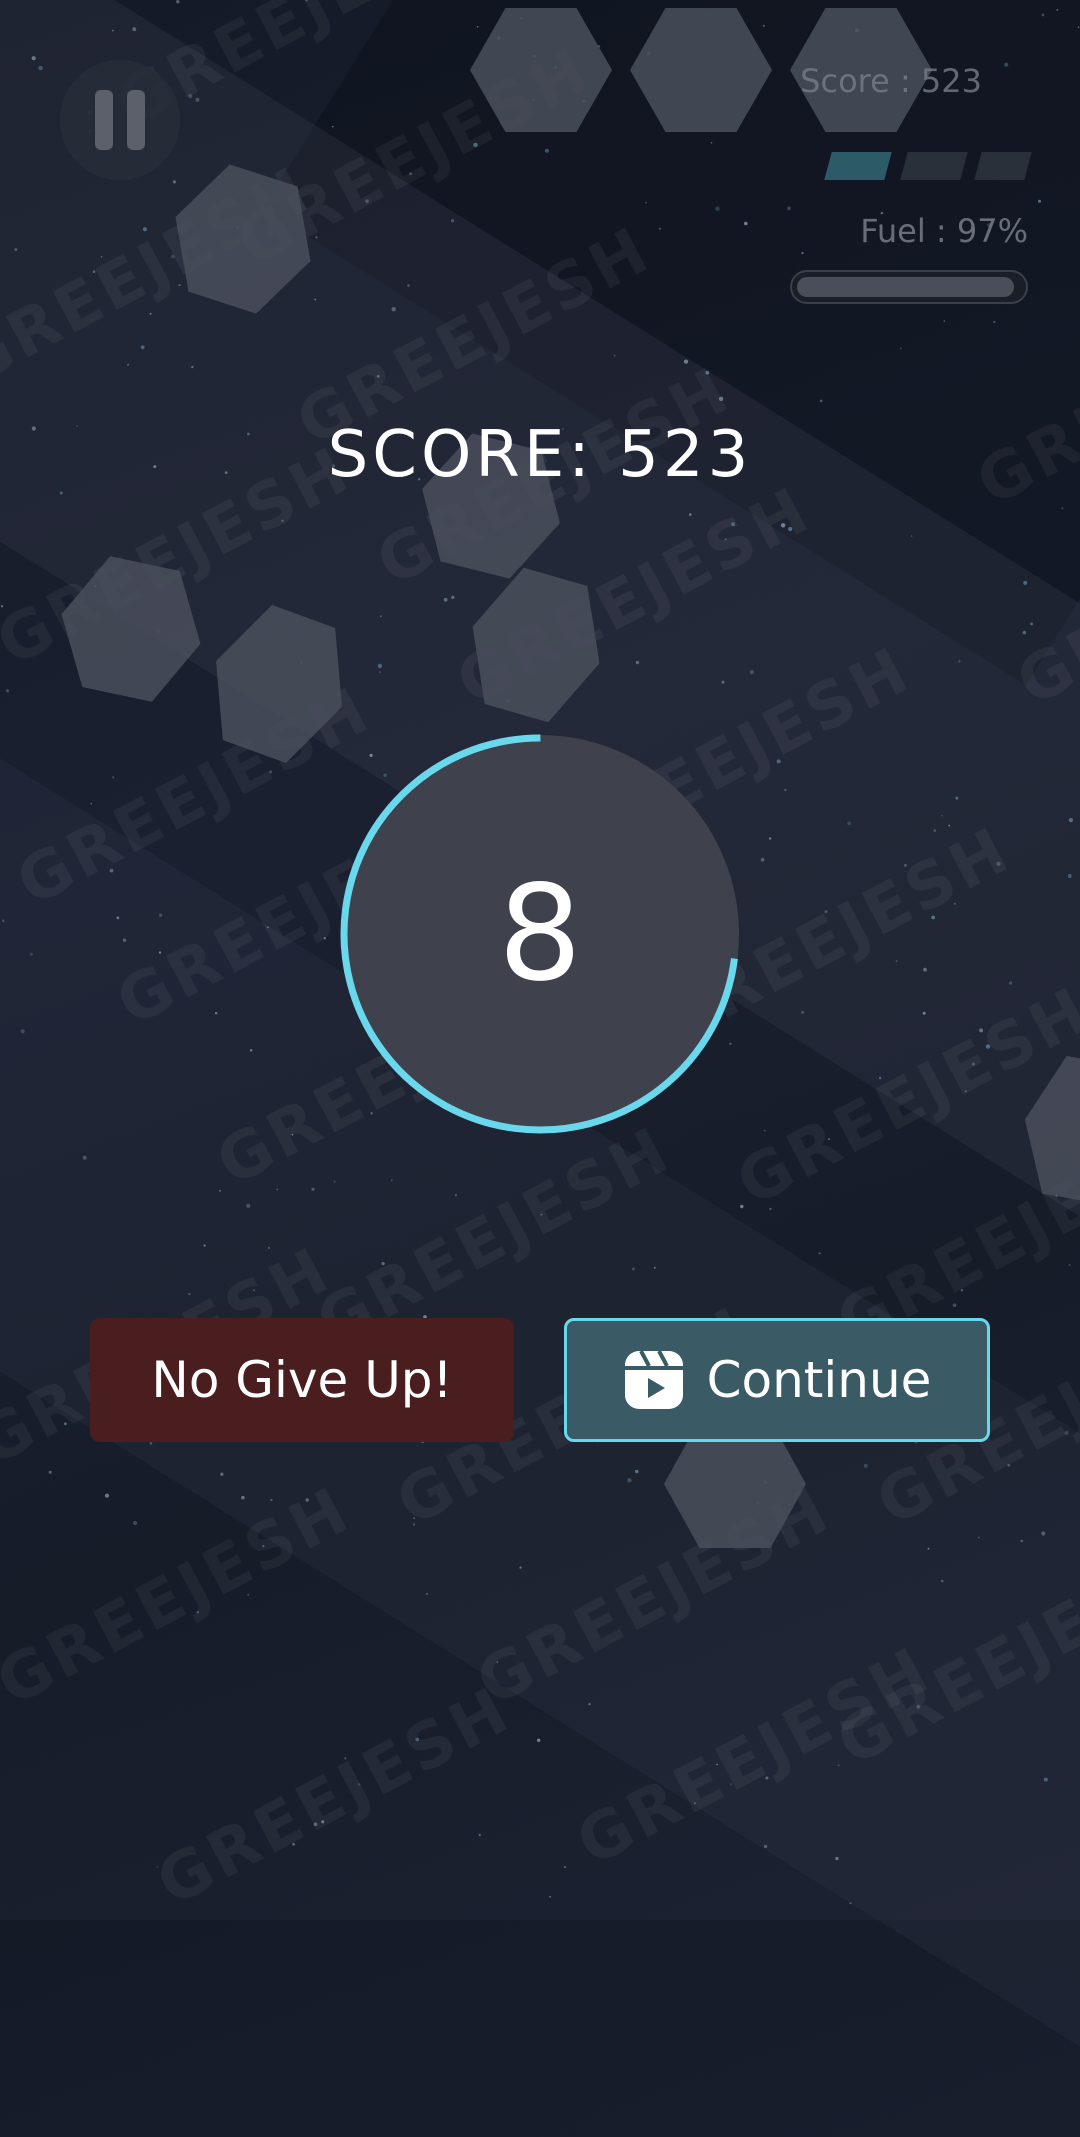 Image resolution: width=1080 pixels, height=2137 pixels. Describe the element at coordinates (653, 1379) in the screenshot. I see `reels-play-icon` at that location.